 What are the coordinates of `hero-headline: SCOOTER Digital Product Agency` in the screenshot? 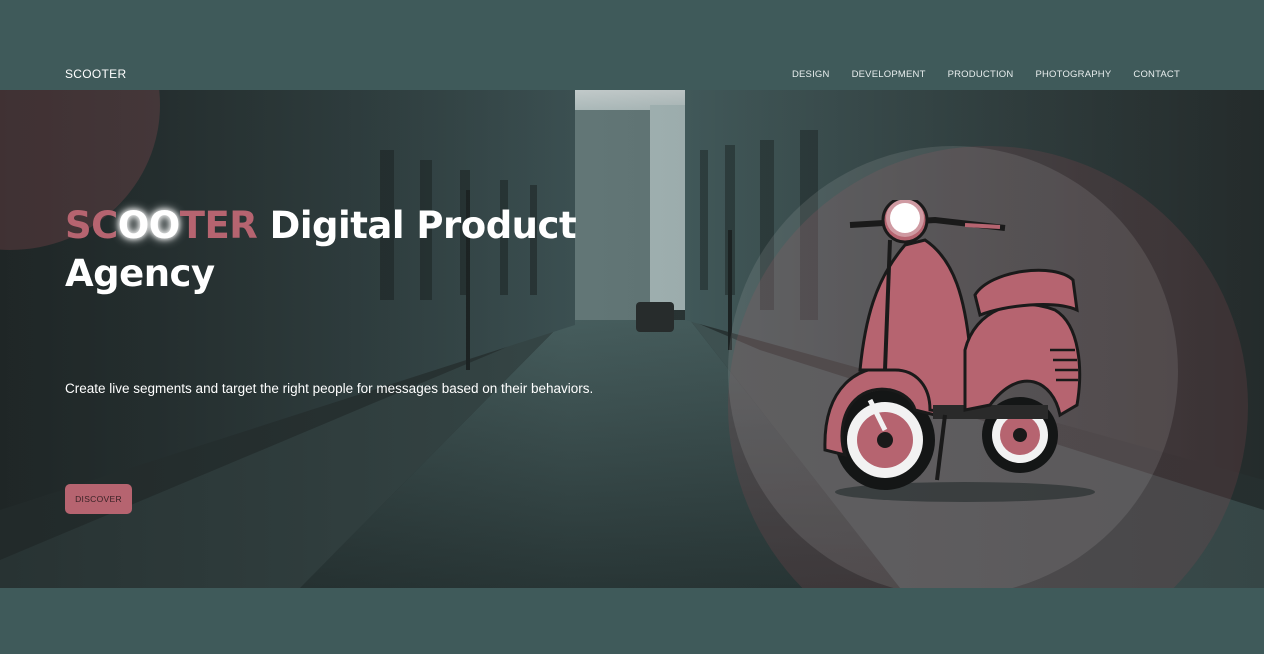 It's located at (321, 250).